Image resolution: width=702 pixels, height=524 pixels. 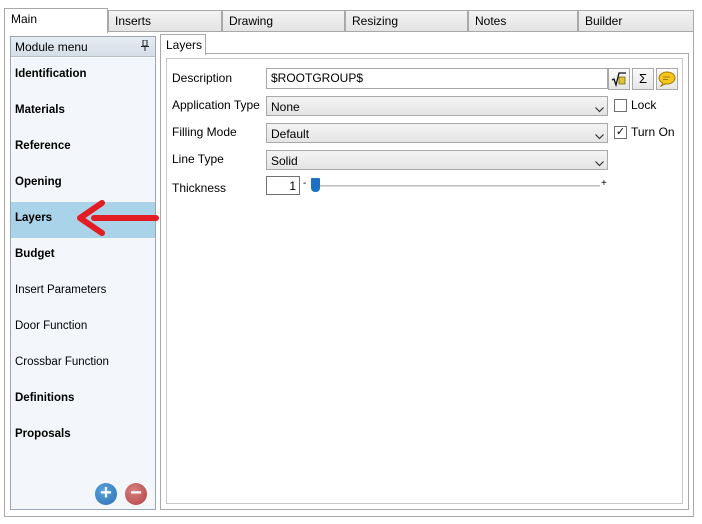 What do you see at coordinates (145, 46) in the screenshot?
I see `pin-icon` at bounding box center [145, 46].